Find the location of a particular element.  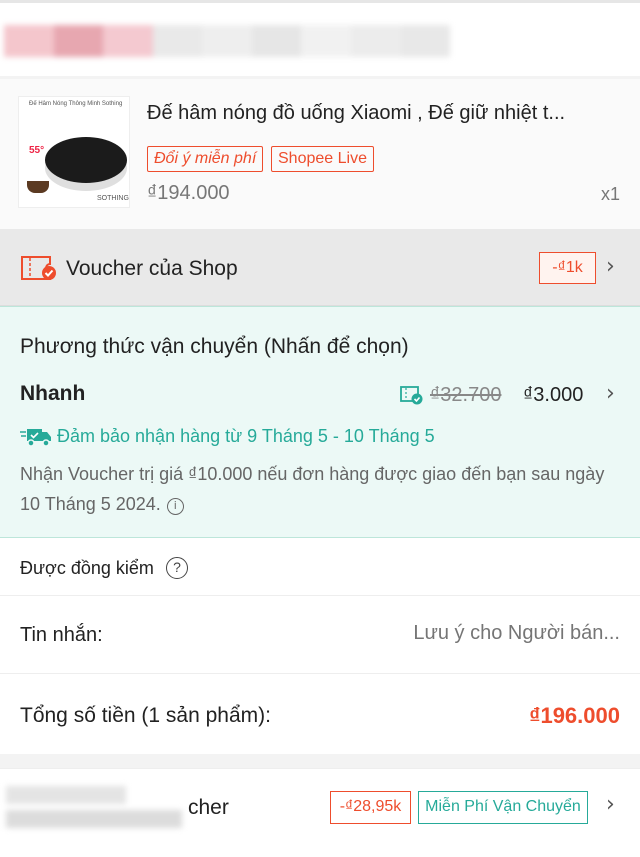

next-shop-discount-badge: -₫28,95k is located at coordinates (370, 807).